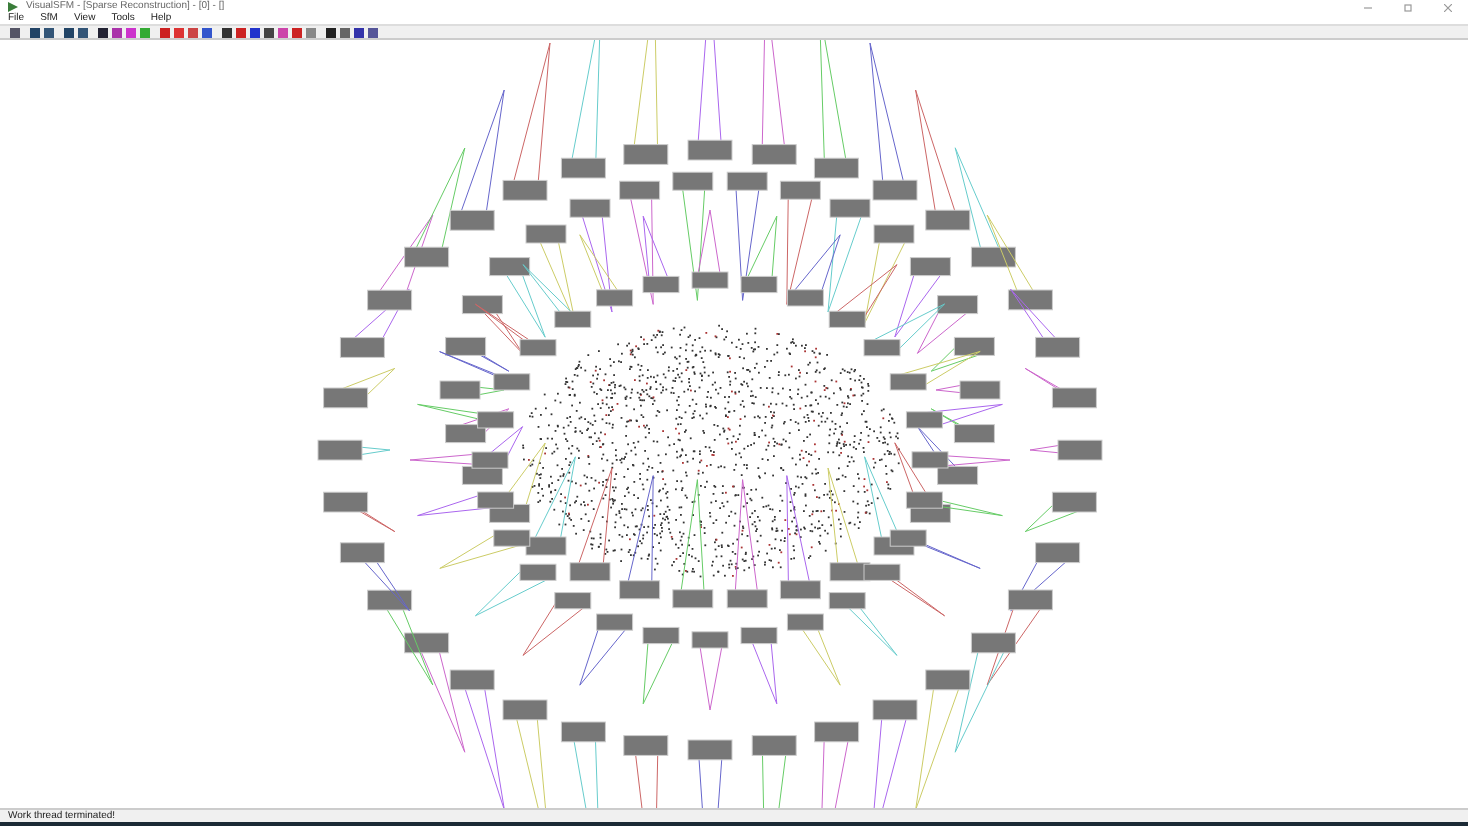 This screenshot has width=1468, height=826. I want to click on close-icon, so click(1448, 7).